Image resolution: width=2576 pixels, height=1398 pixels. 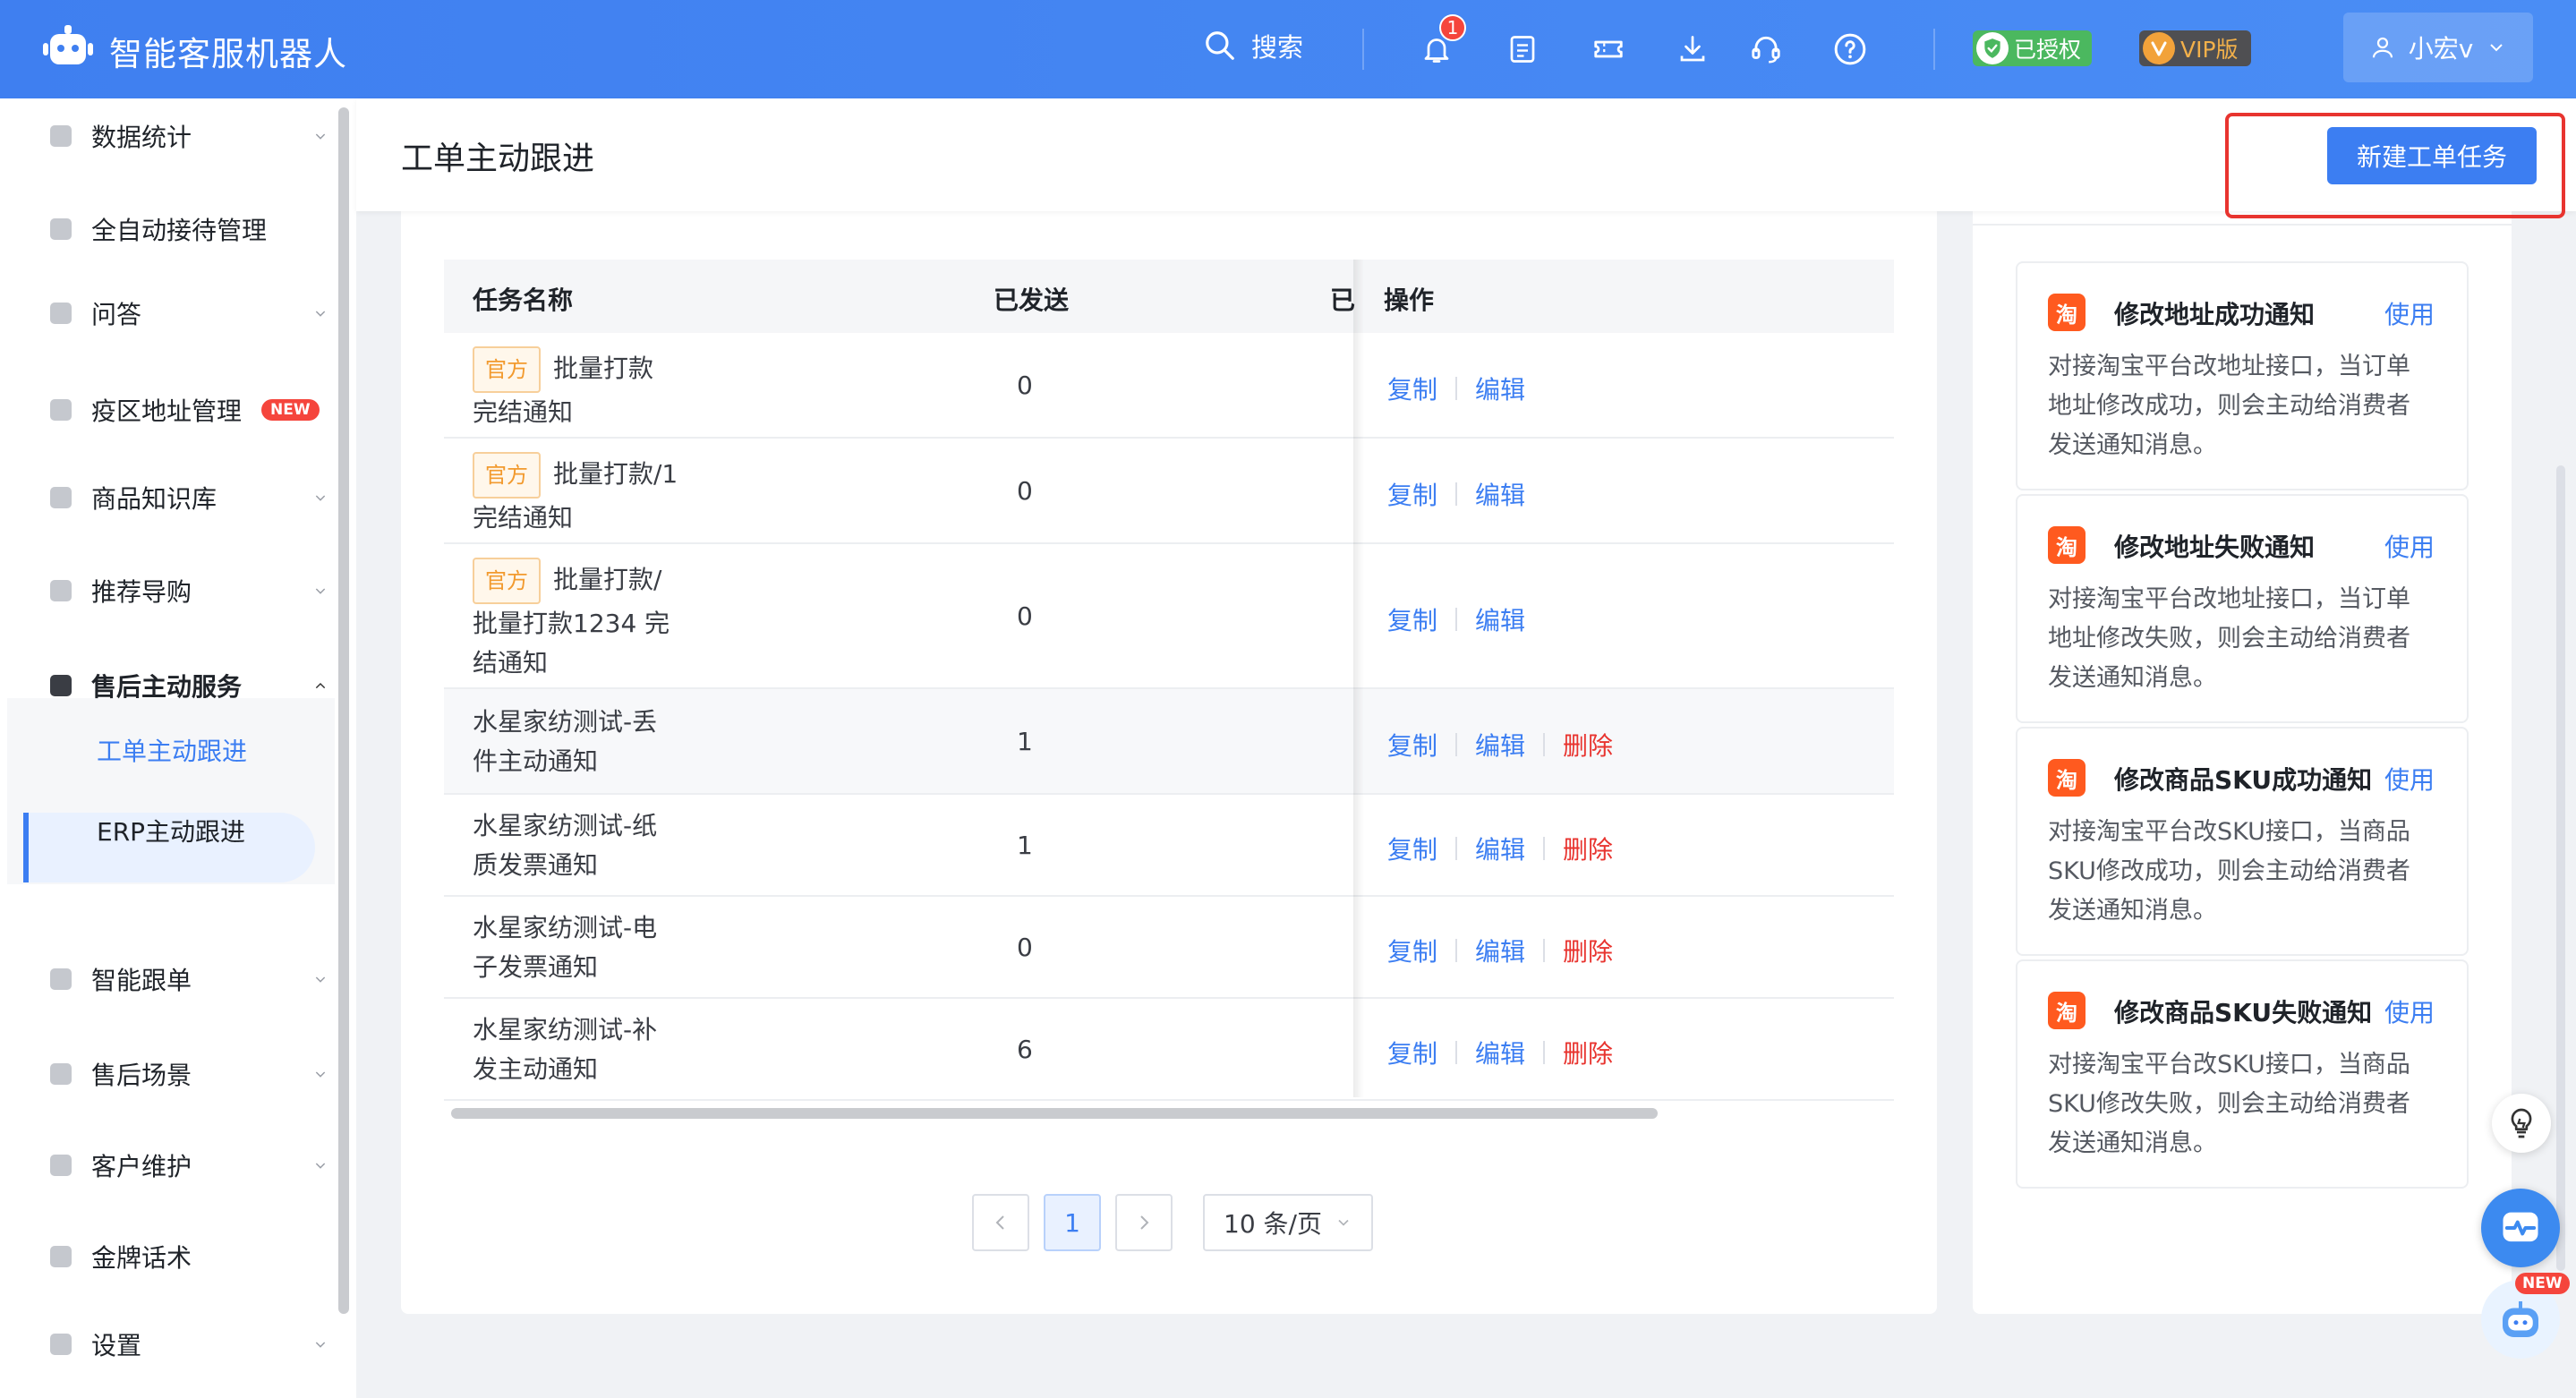 I want to click on ticket-icon, so click(x=1608, y=49).